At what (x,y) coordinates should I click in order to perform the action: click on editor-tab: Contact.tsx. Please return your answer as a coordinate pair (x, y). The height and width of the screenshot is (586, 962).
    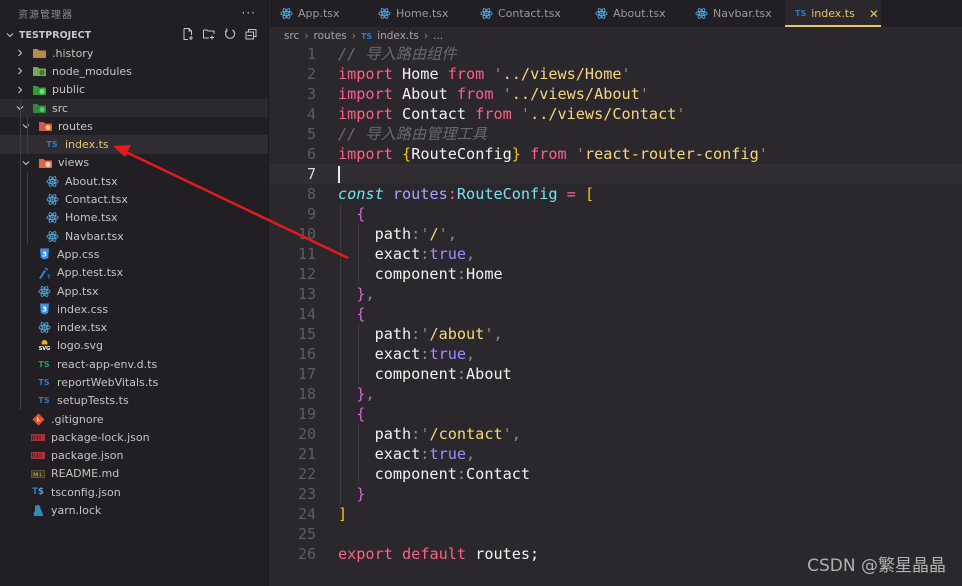
    Looking at the image, I should click on (527, 13).